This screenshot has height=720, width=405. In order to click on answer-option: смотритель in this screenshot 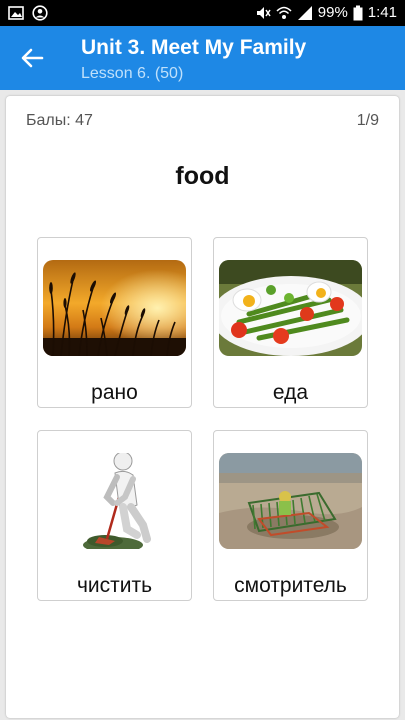, I will do `click(290, 515)`.